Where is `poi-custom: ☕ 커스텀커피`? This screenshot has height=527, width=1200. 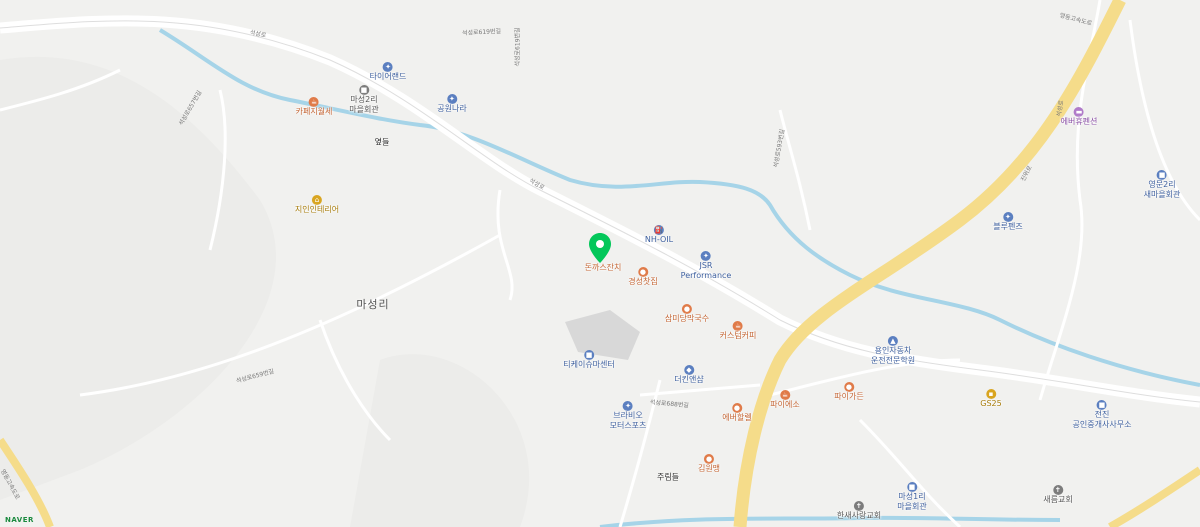
poi-custom: ☕ 커스텀커피 is located at coordinates (738, 331).